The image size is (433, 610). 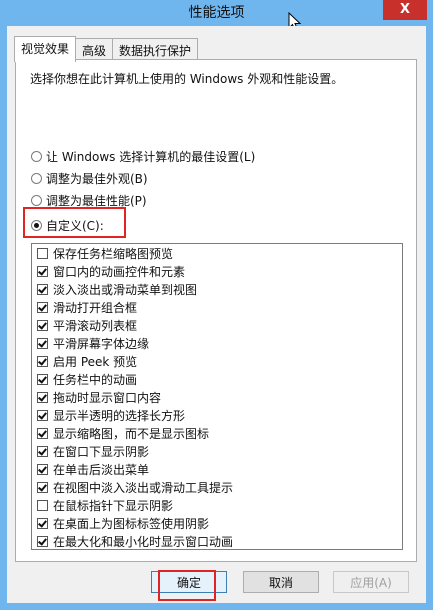 I want to click on effect-item: 淡入淡出或滑动菜单到视图, so click(x=117, y=289).